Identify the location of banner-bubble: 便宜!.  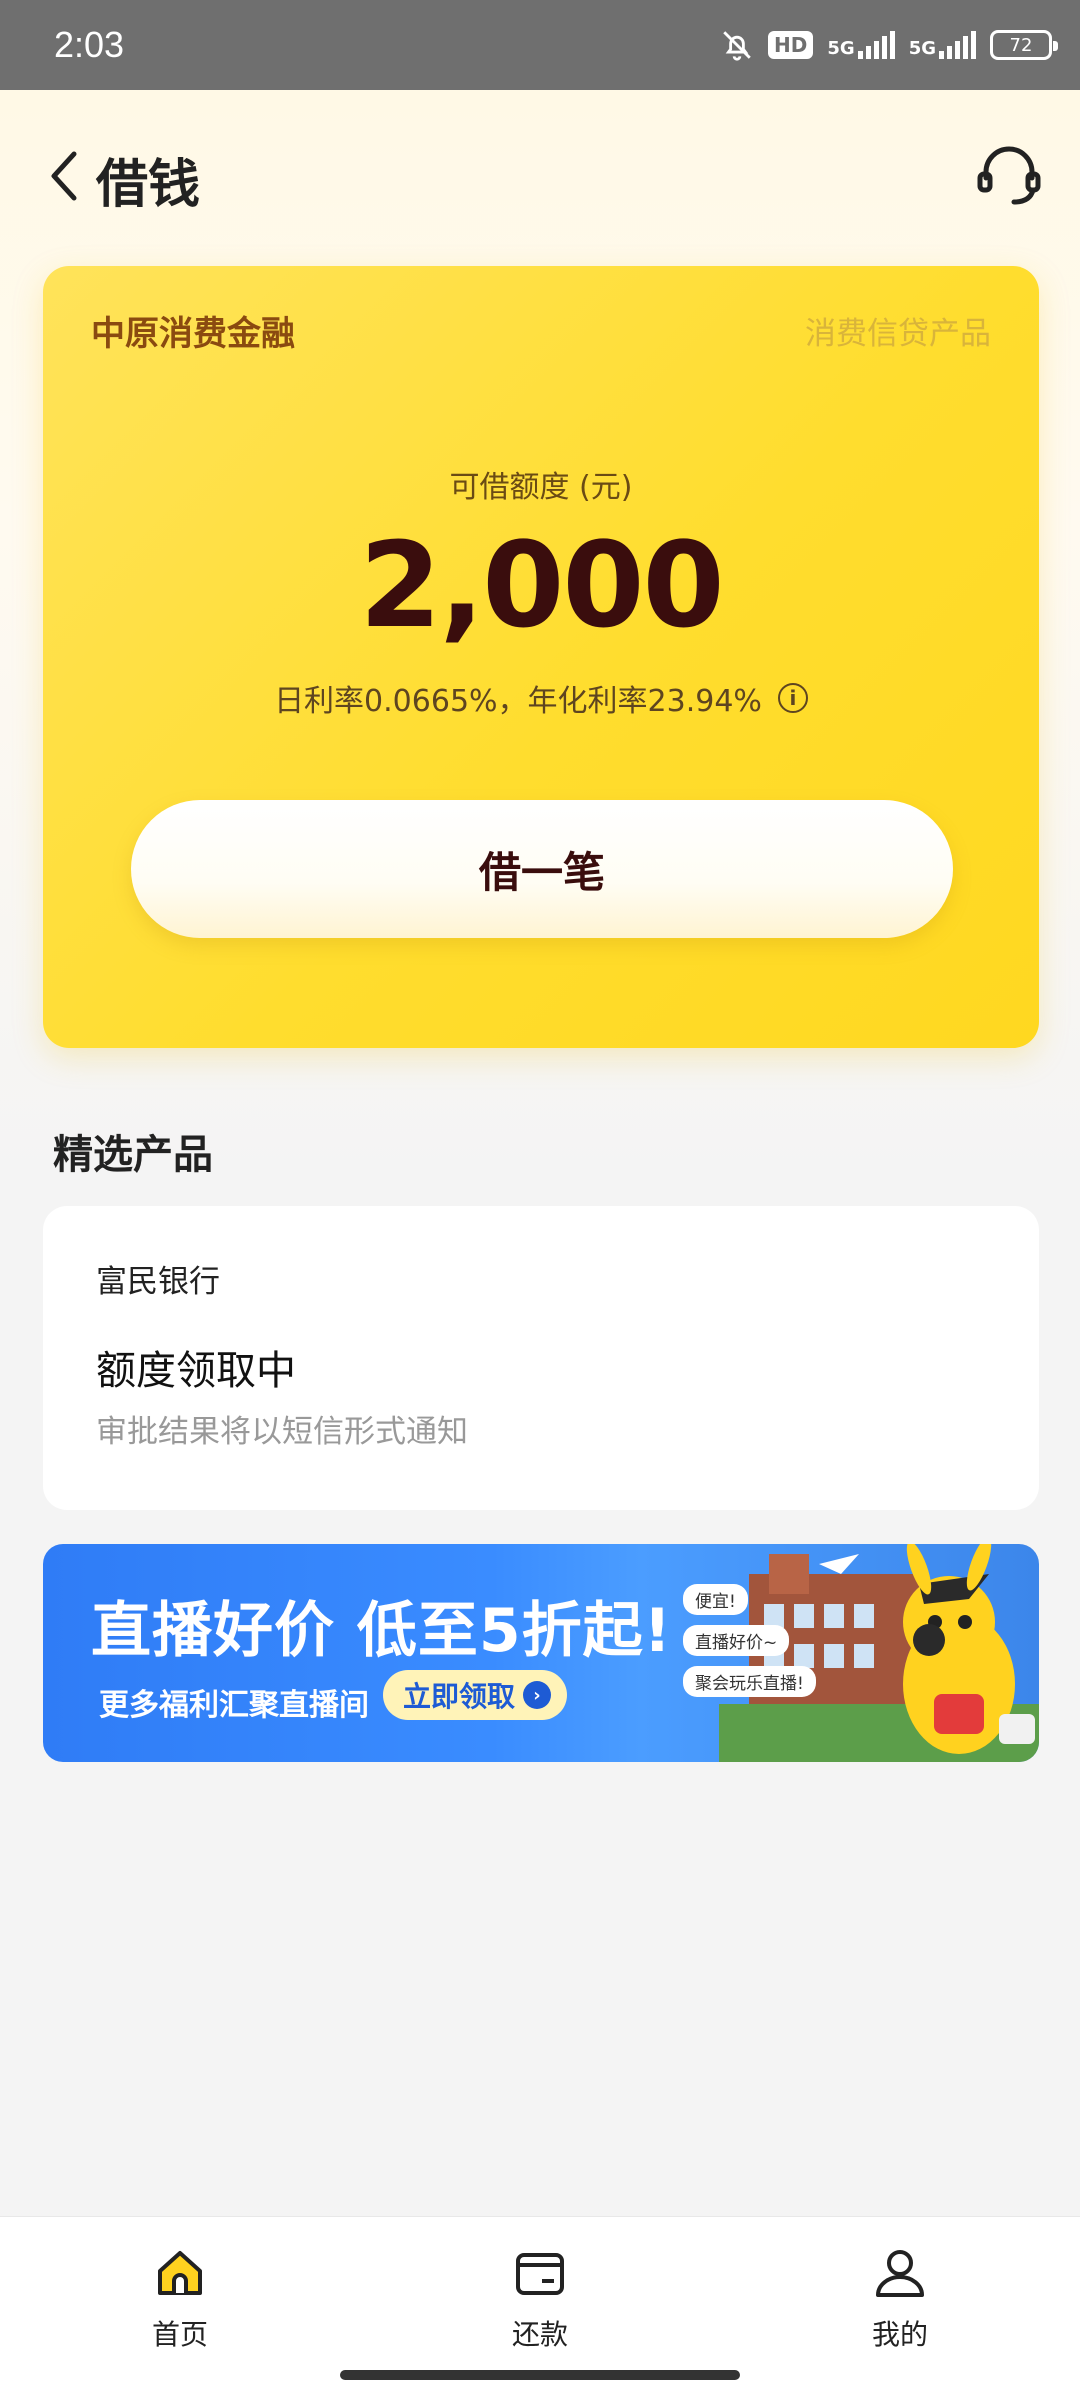
(715, 1599).